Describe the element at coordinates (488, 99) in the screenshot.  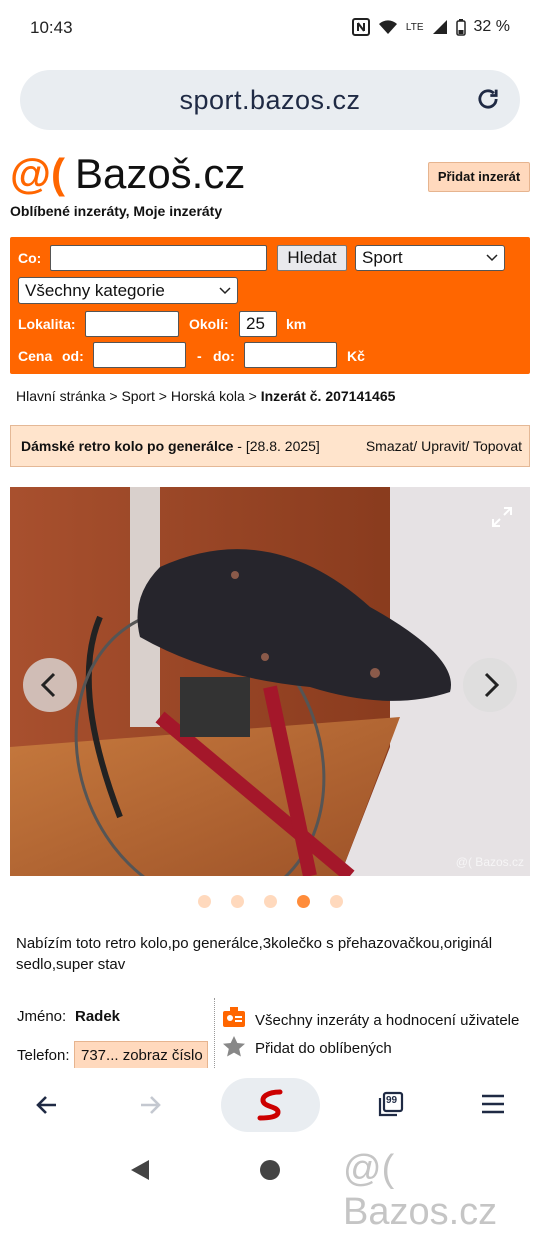
I see `reload-icon` at that location.